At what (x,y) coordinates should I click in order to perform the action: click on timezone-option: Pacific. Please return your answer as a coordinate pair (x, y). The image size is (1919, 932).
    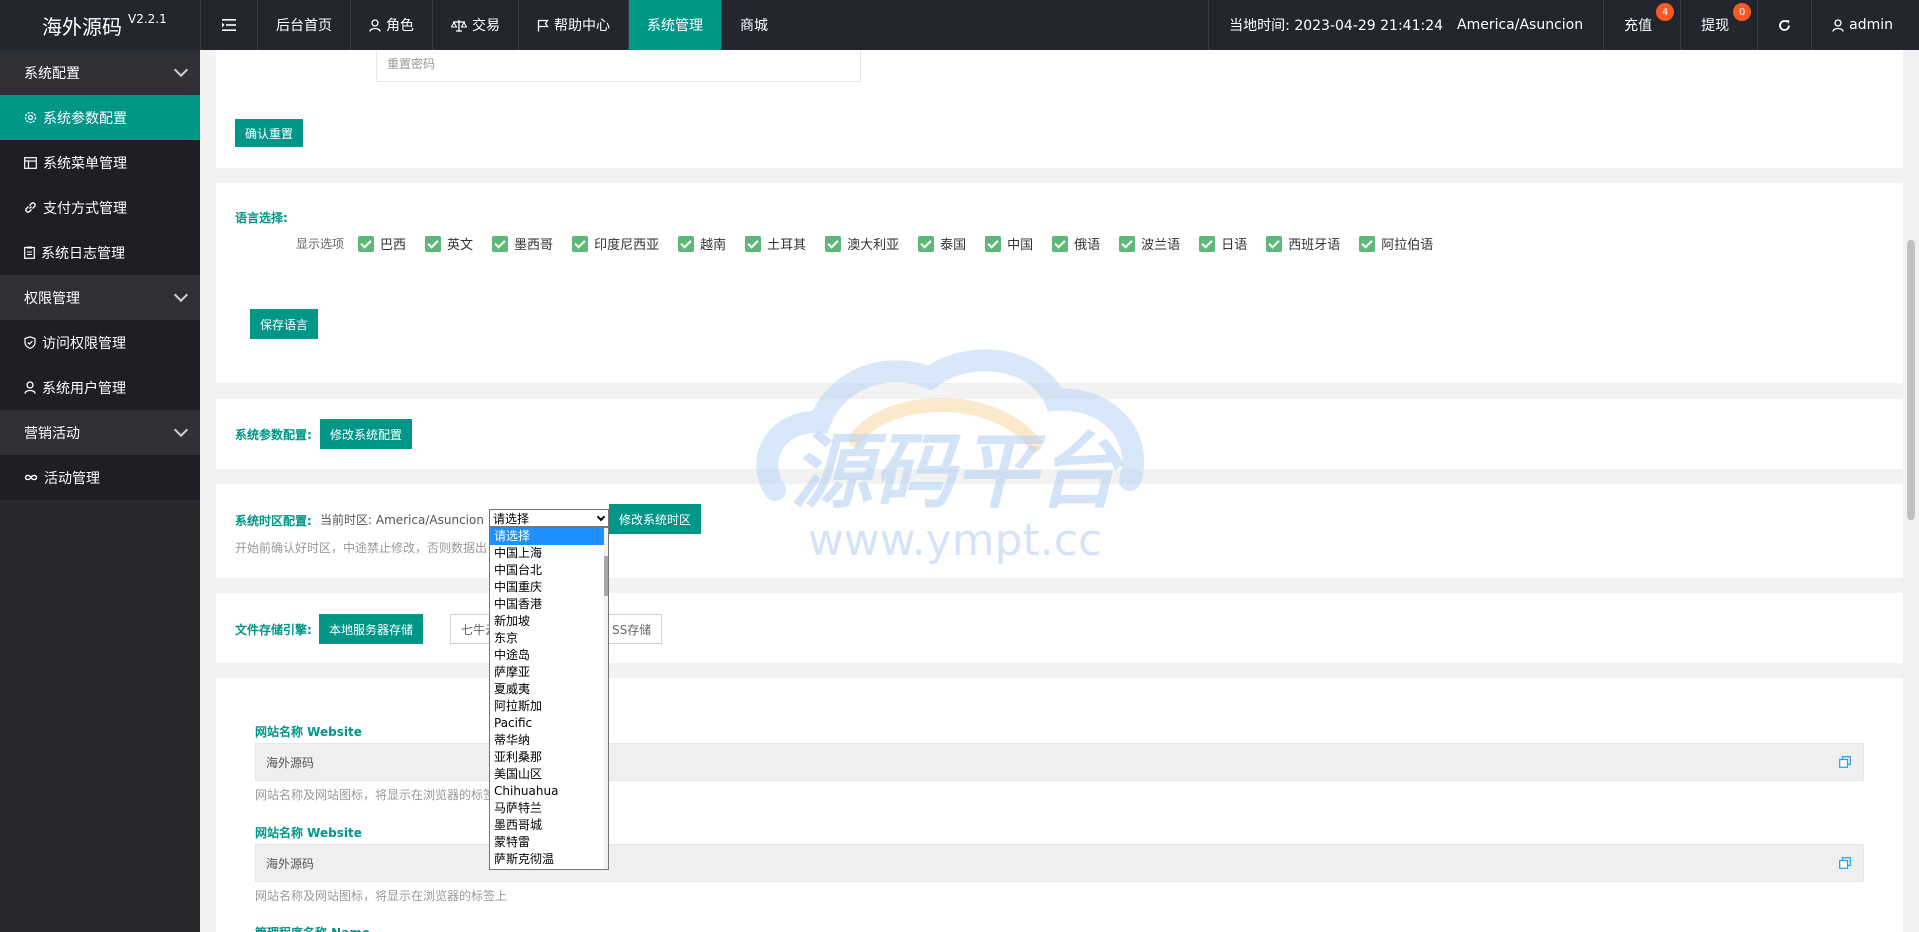
    Looking at the image, I should click on (549, 723).